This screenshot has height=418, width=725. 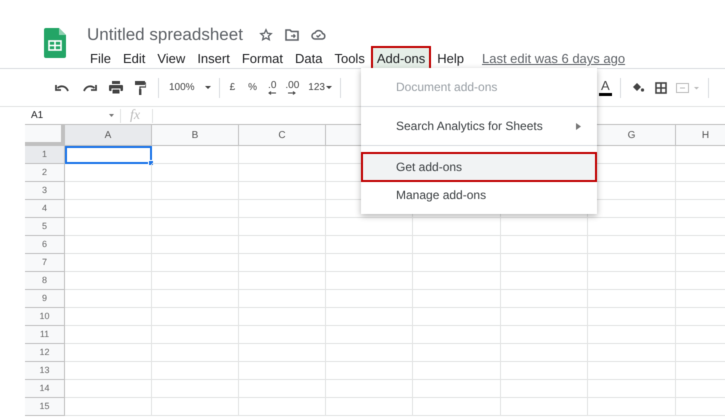 I want to click on paint-format-icon, so click(x=140, y=87).